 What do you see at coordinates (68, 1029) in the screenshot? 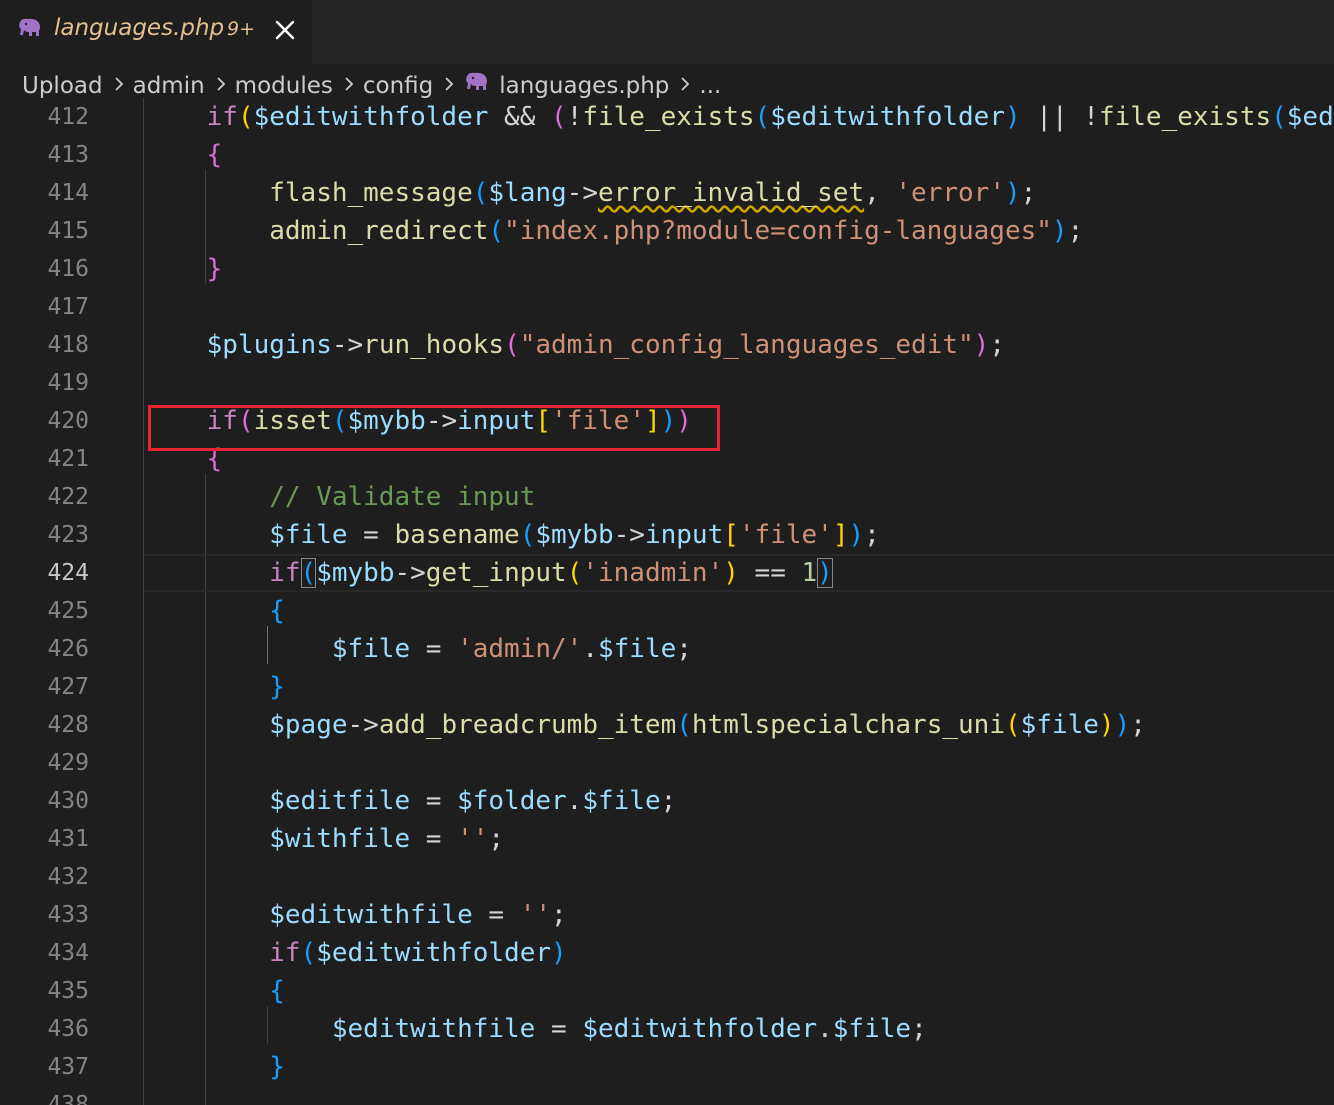
I see `line-number: 436` at bounding box center [68, 1029].